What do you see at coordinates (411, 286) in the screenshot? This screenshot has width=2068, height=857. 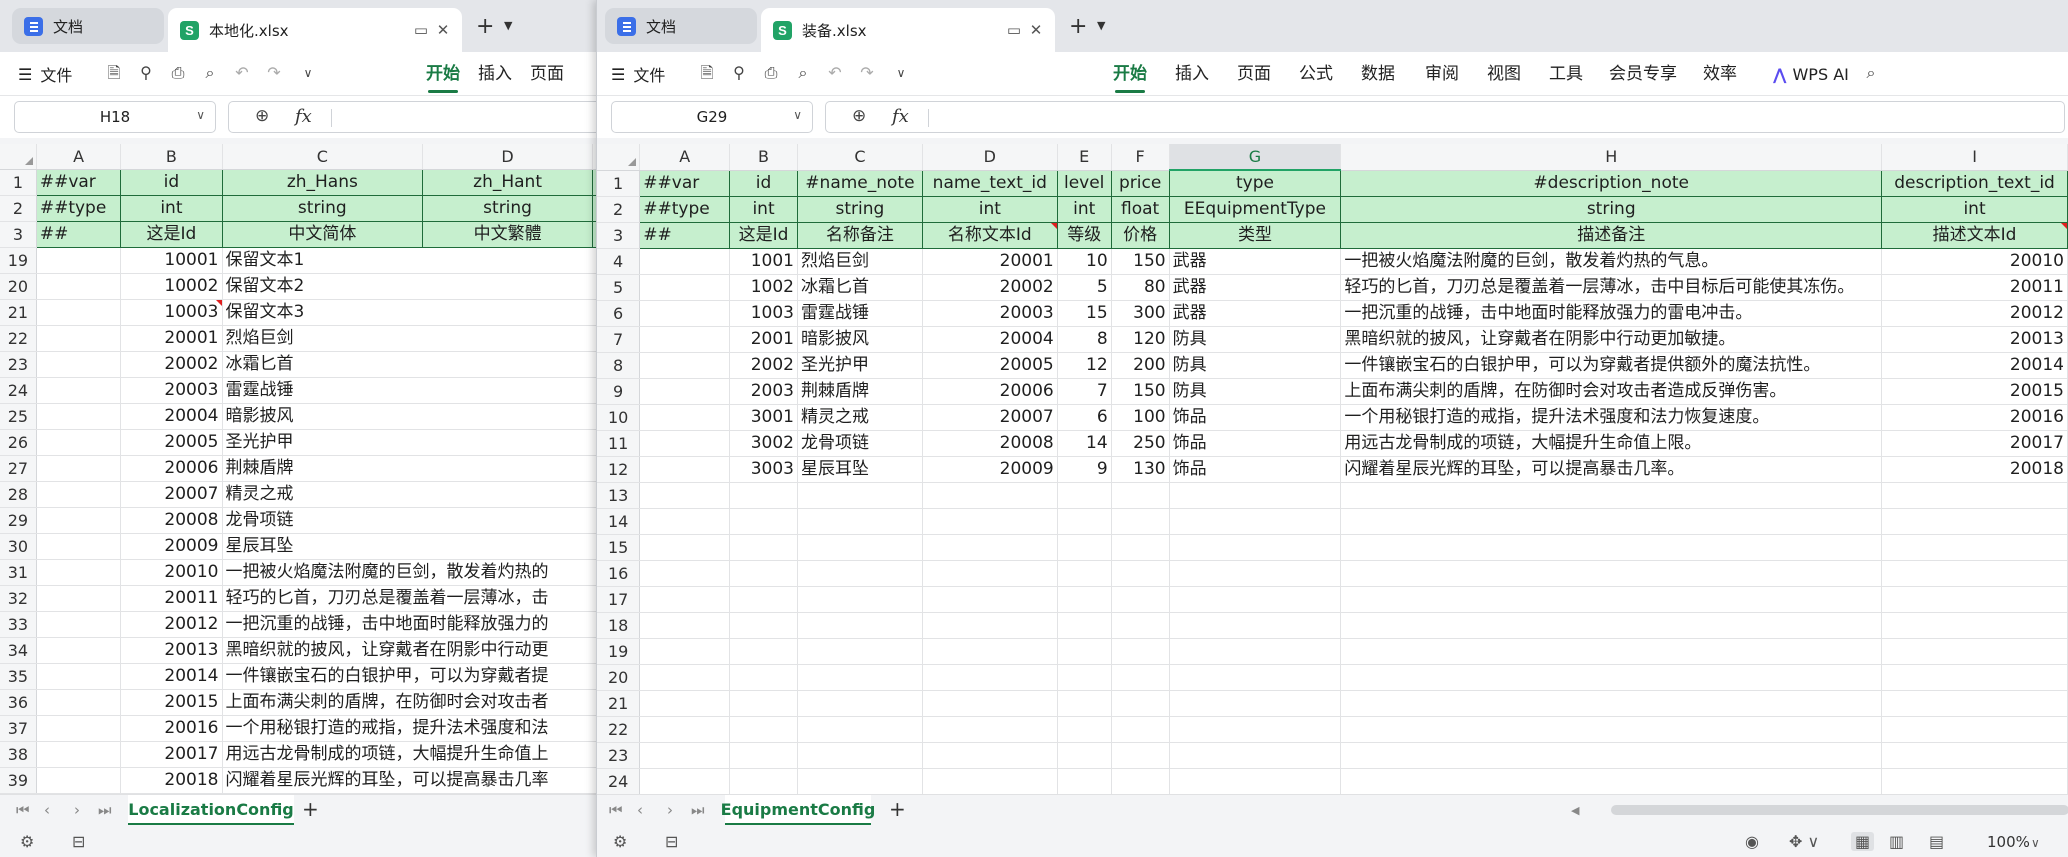 I see `cell-zh-hans: 保留文本2` at bounding box center [411, 286].